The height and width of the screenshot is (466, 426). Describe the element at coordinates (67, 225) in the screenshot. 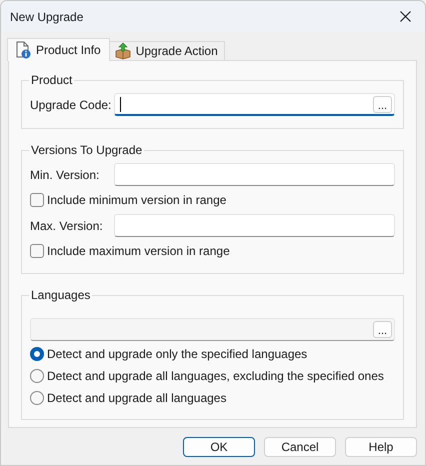

I see `field-label: Max. Version:` at that location.